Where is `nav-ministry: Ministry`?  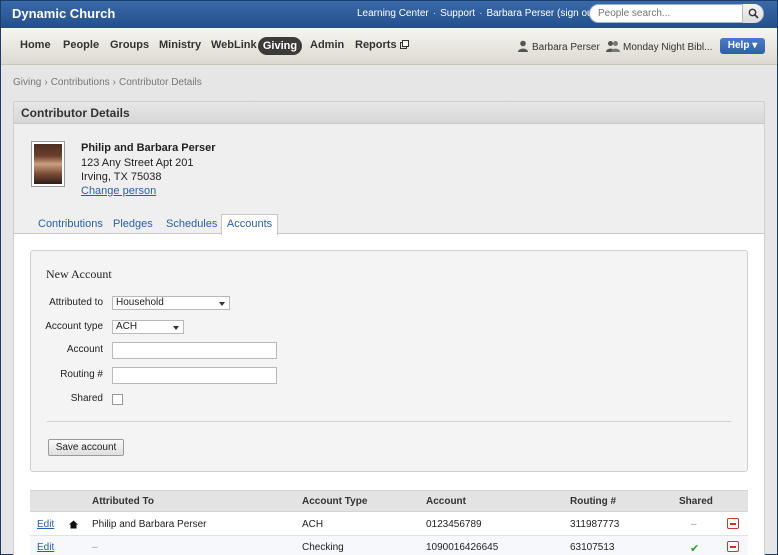
nav-ministry: Ministry is located at coordinates (180, 45).